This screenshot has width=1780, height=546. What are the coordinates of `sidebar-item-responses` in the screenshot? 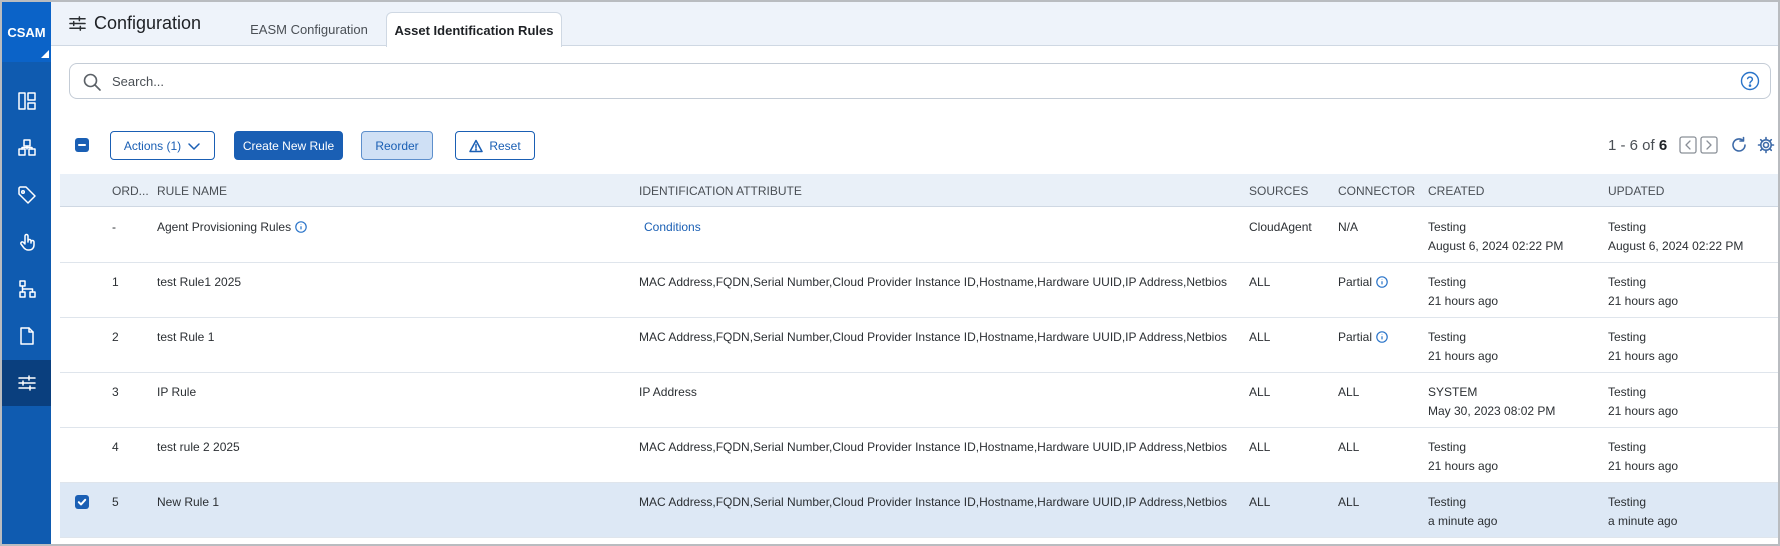 It's located at (26, 242).